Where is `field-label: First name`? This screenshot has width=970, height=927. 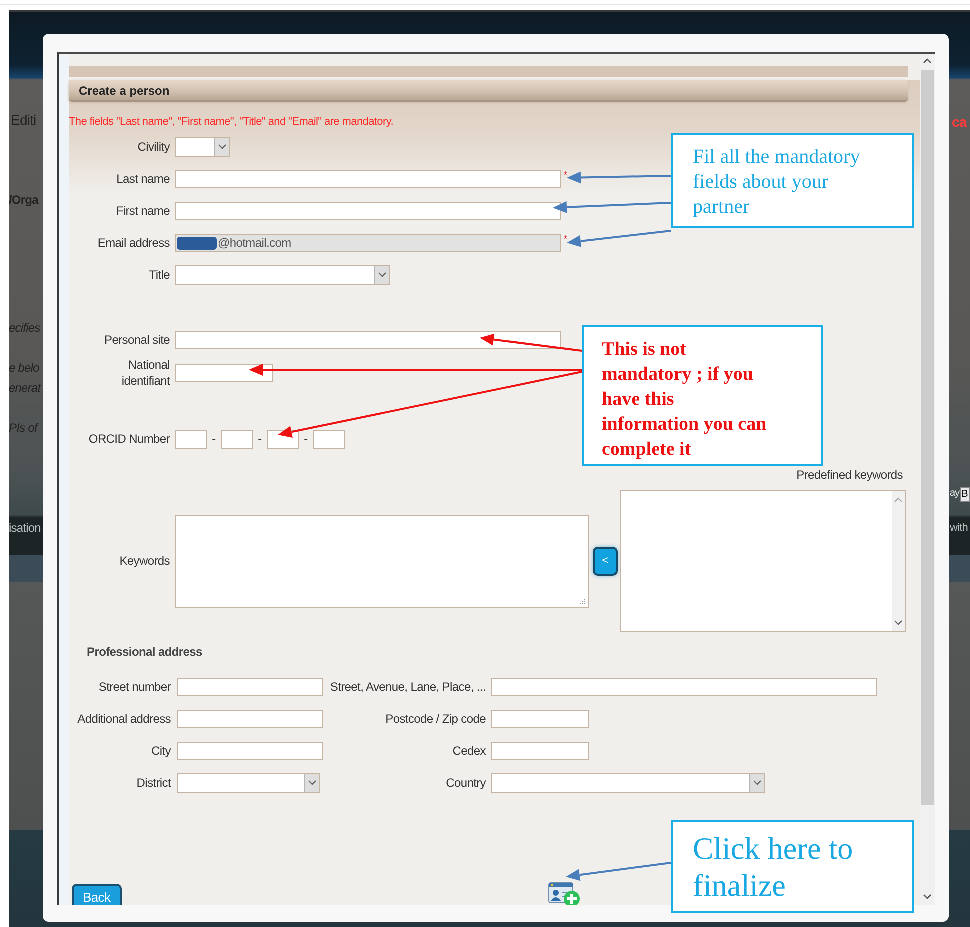
field-label: First name is located at coordinates (142, 211).